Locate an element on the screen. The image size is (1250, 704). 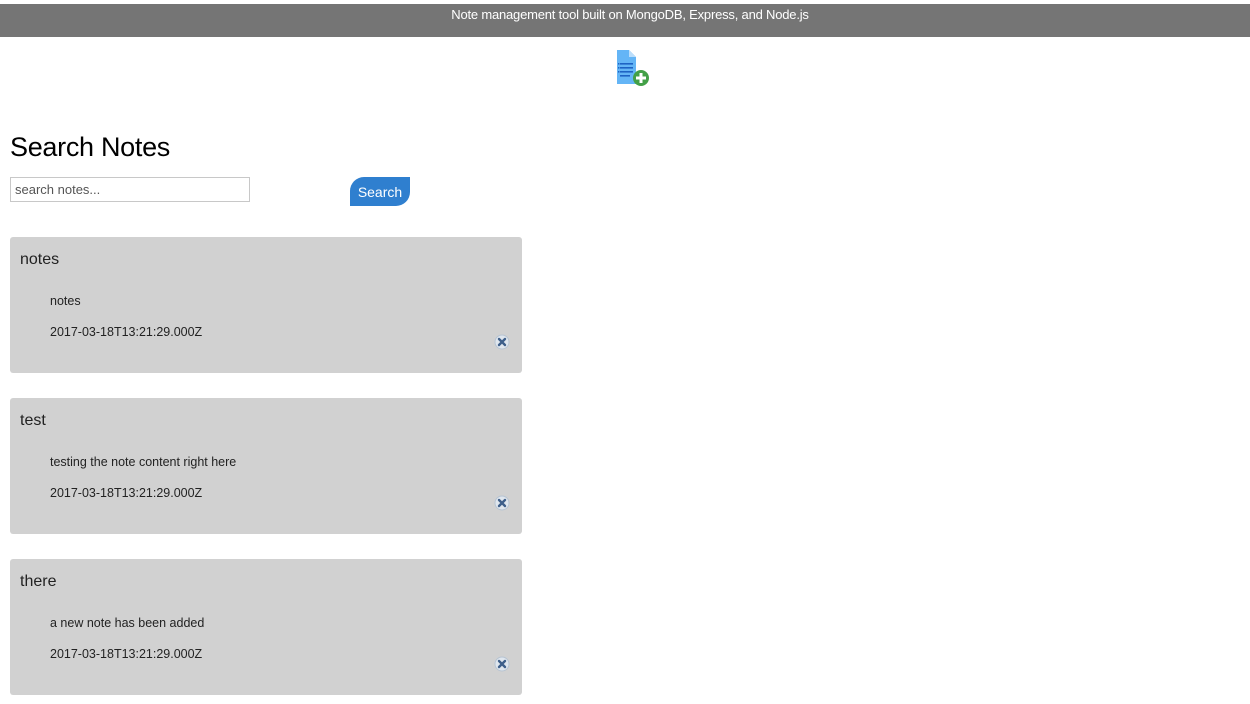
note-body: notes is located at coordinates (65, 301).